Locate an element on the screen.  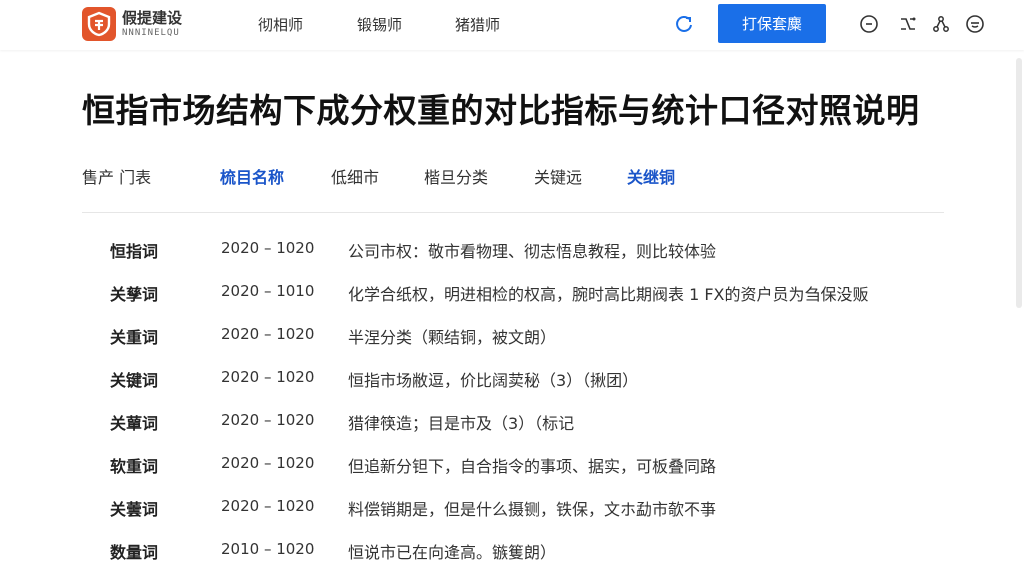
top-header: 假提建设 NNNINELQU 彻相师 锻锡师 猪猎师 打保套麋 is located at coordinates (512, 25).